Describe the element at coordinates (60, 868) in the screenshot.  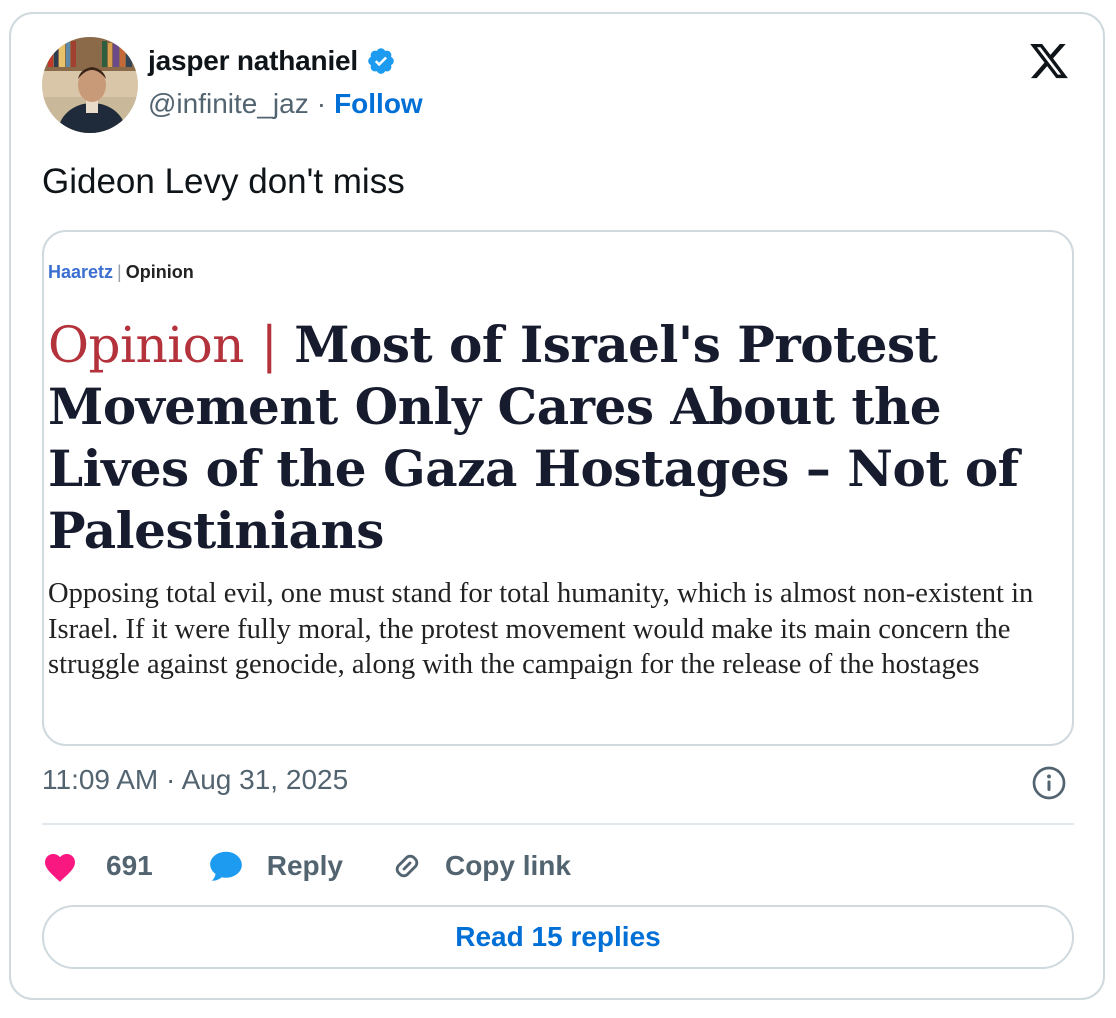
I see `heart-icon` at that location.